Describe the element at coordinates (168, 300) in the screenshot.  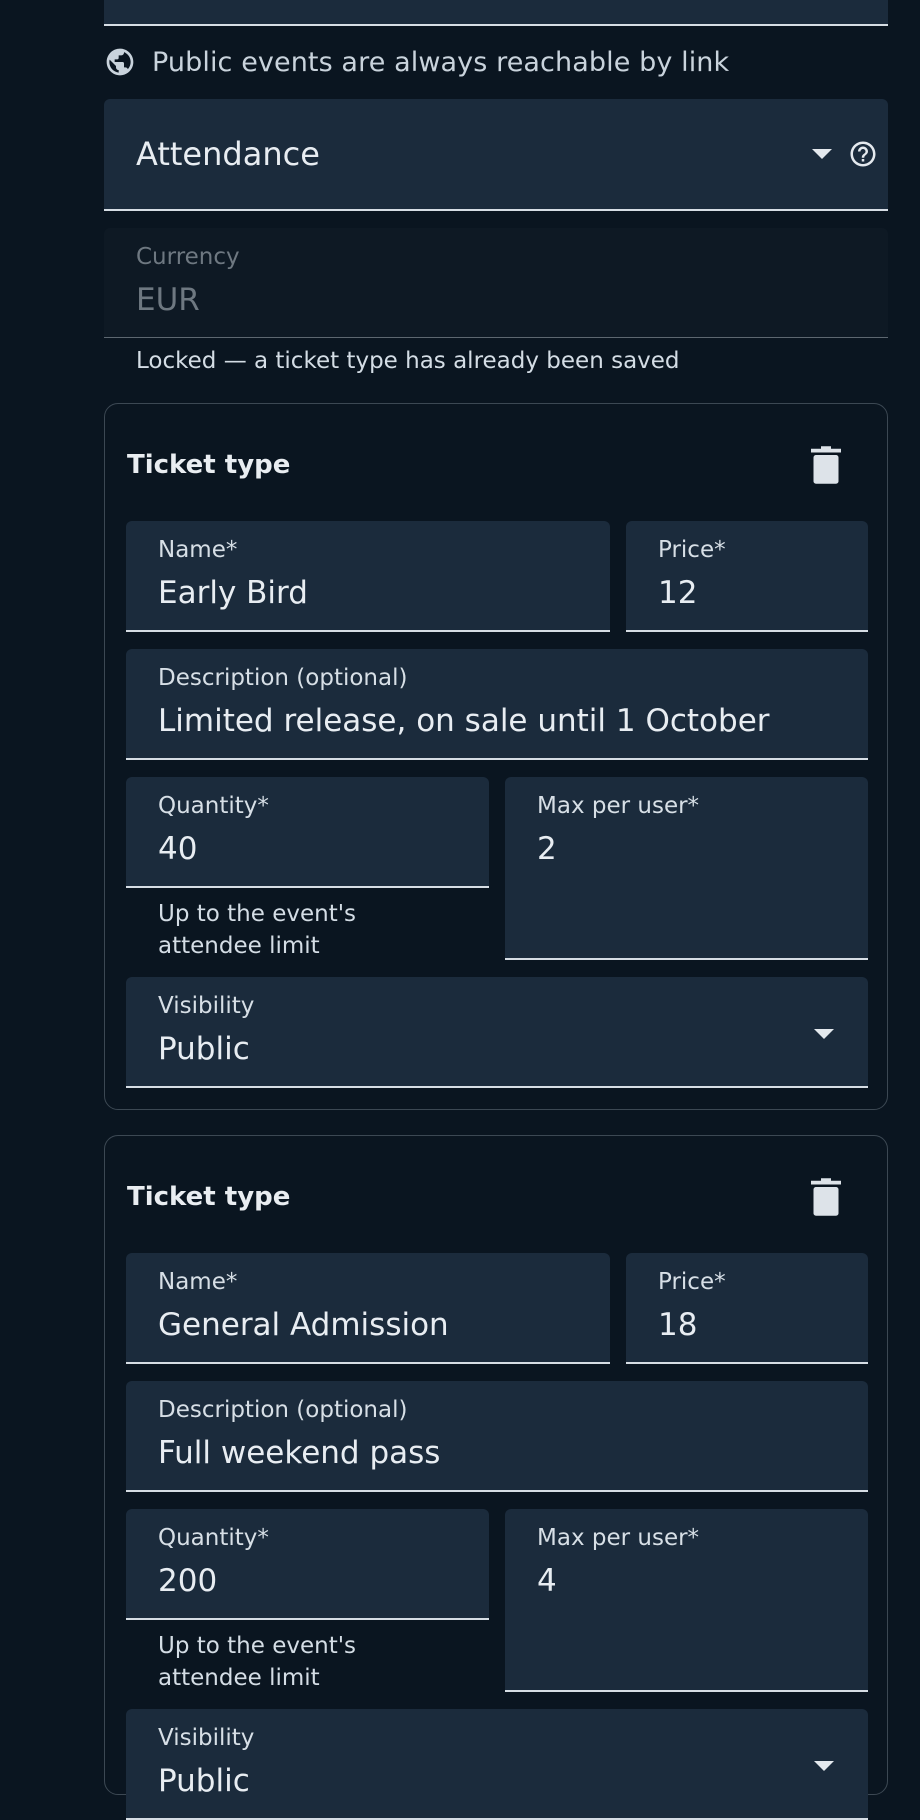
I see `currency-value: EUR` at that location.